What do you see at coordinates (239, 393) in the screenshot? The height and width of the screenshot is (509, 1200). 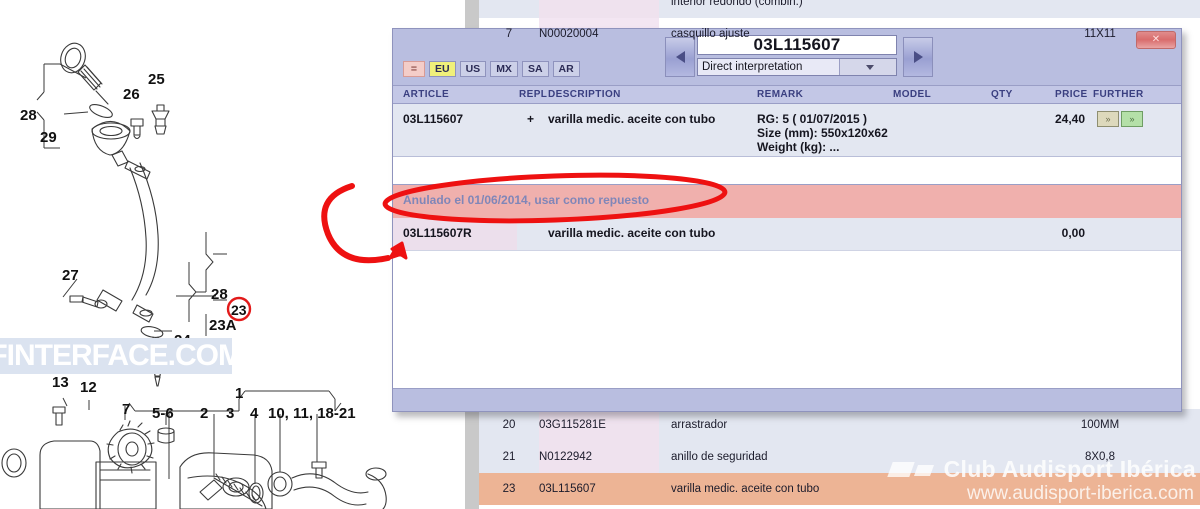 I see `svg-text: 1` at bounding box center [239, 393].